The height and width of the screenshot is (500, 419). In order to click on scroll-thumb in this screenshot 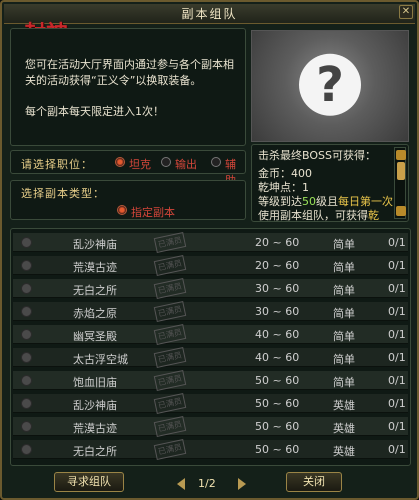, I will do `click(401, 171)`.